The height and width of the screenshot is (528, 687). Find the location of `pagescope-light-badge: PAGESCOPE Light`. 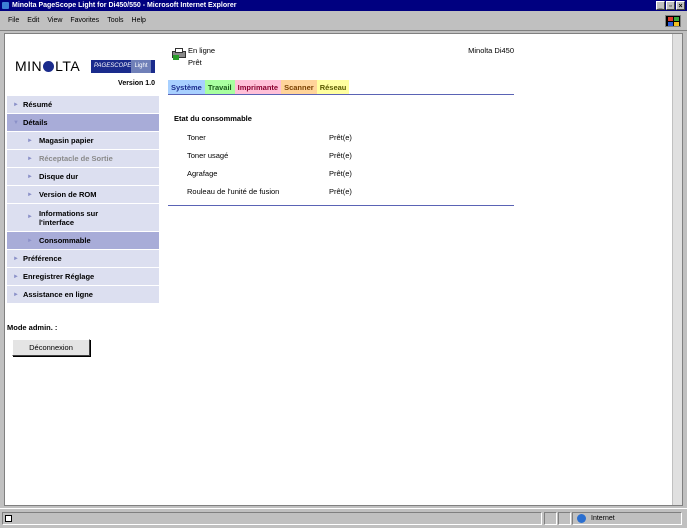

pagescope-light-badge: PAGESCOPE Light is located at coordinates (123, 66).